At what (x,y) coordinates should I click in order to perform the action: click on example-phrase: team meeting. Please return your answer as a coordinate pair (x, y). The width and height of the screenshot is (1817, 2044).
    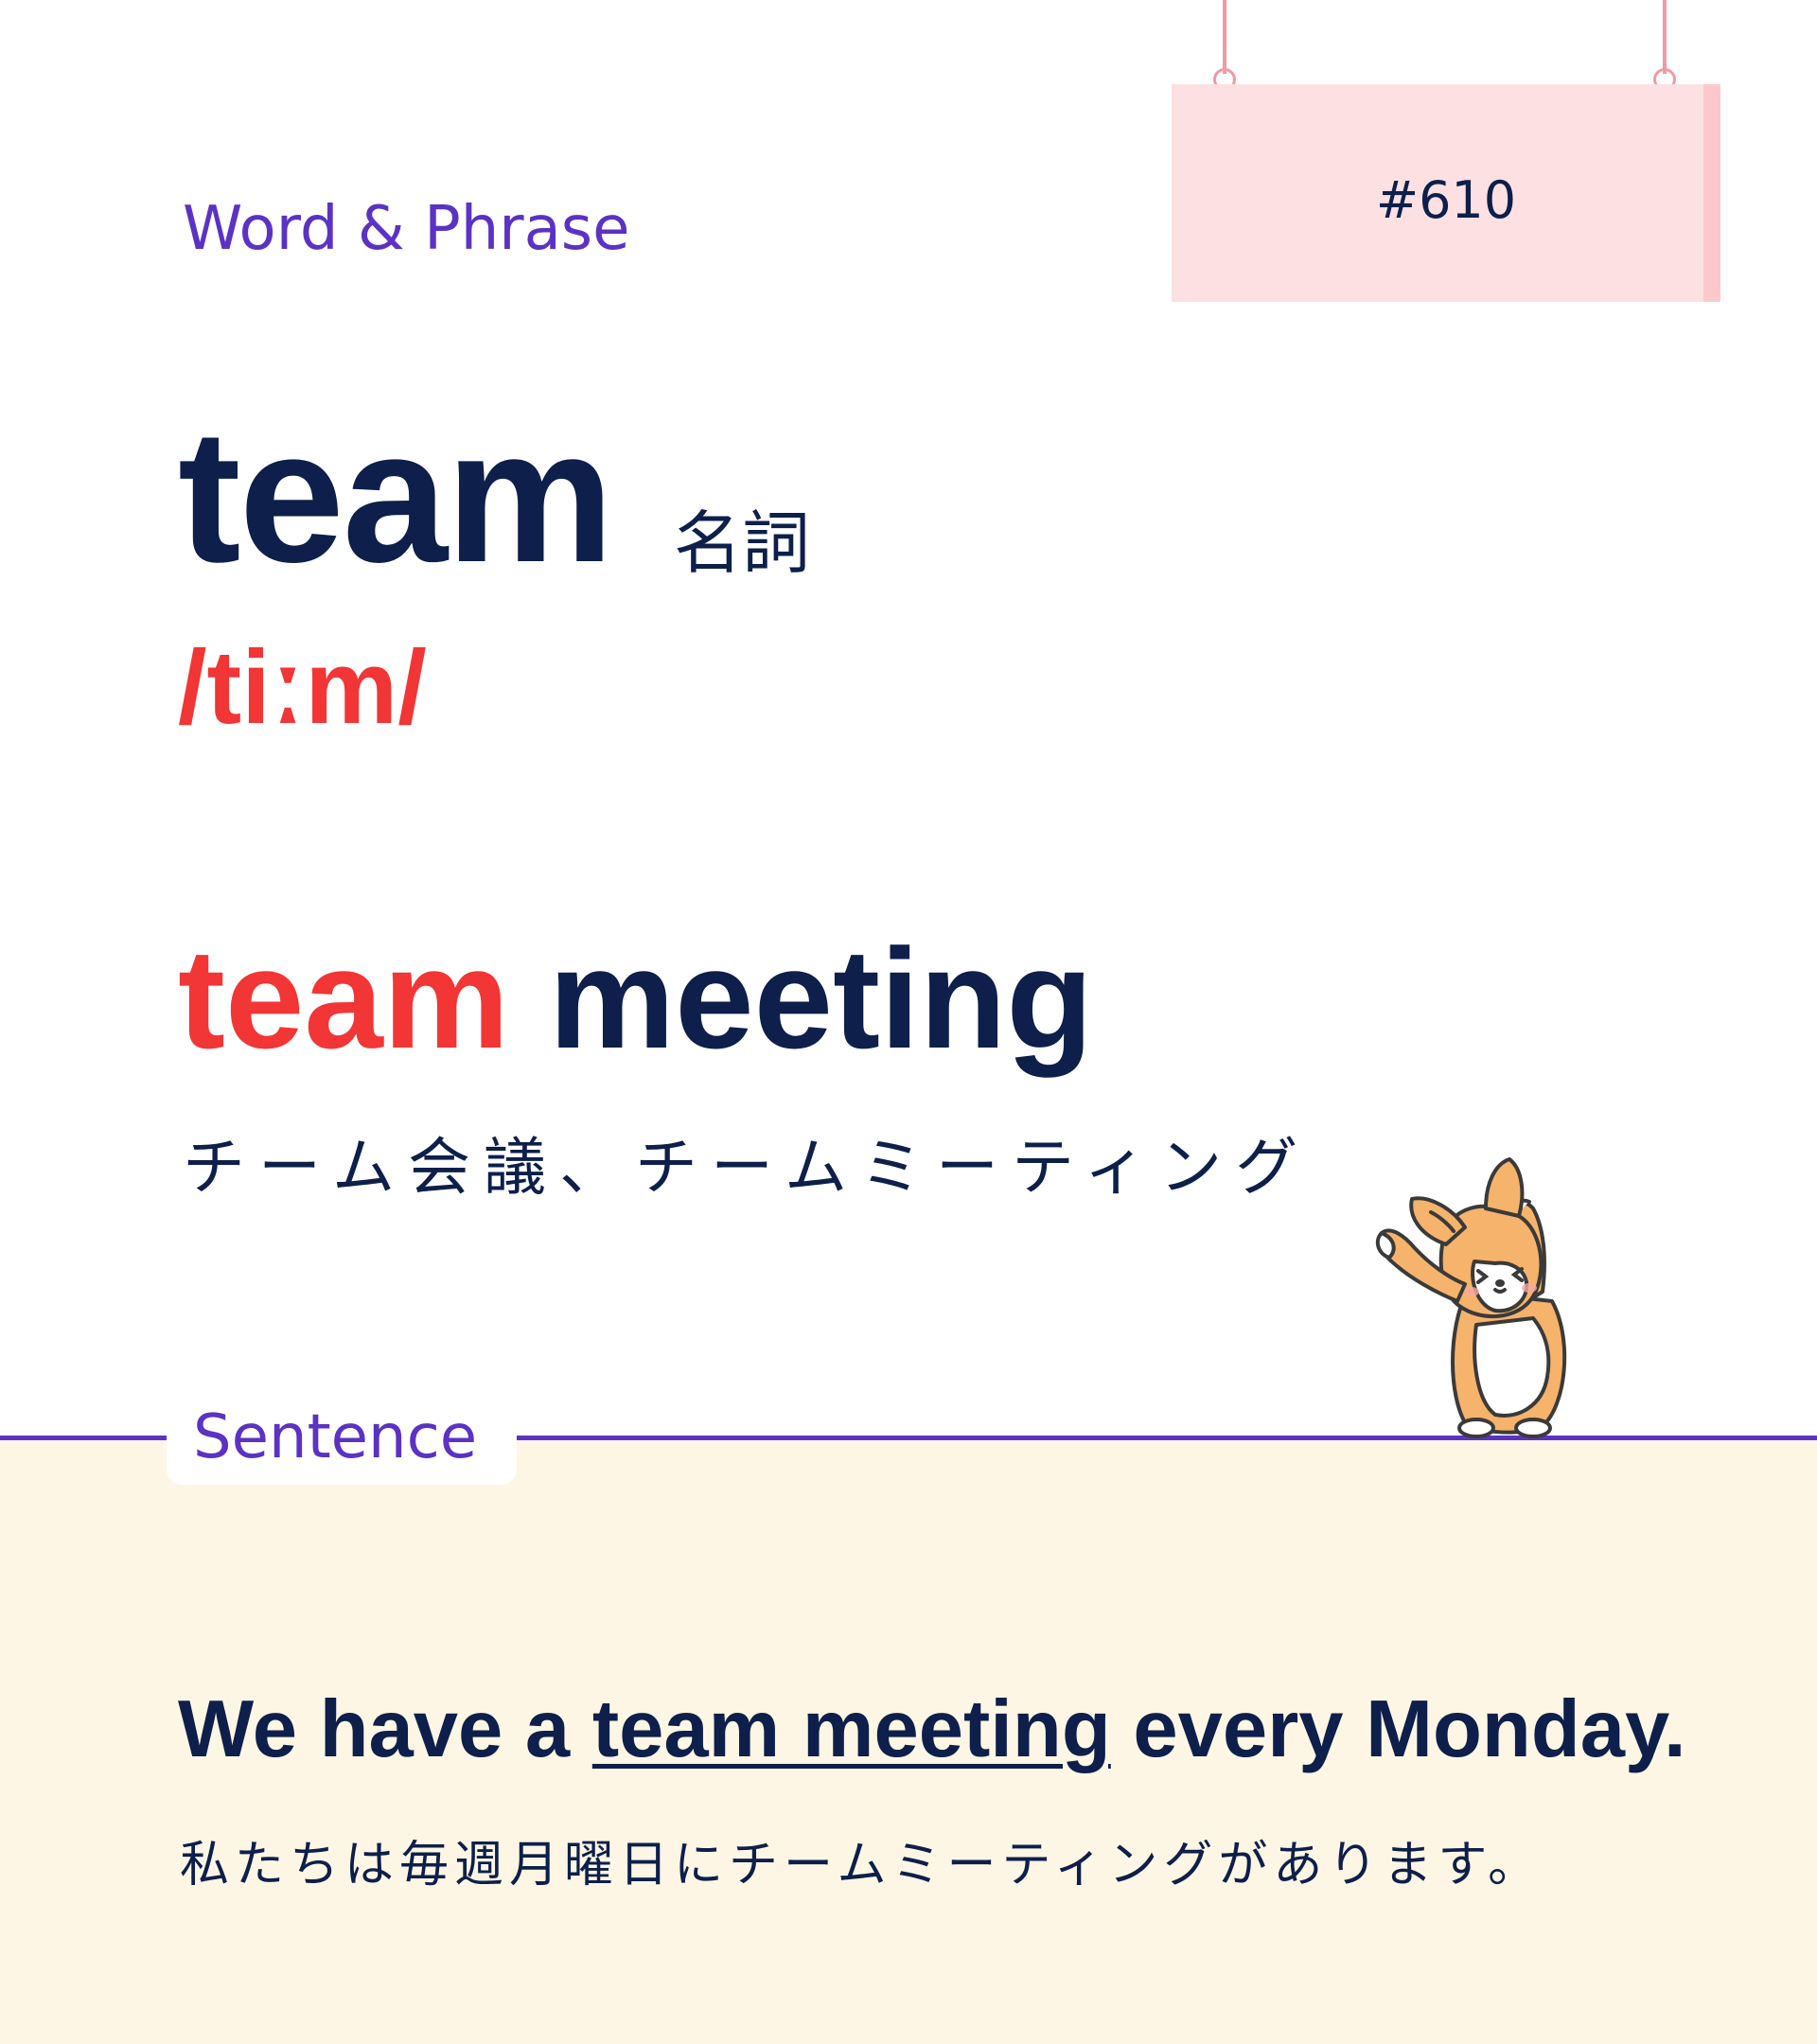
    Looking at the image, I should click on (635, 998).